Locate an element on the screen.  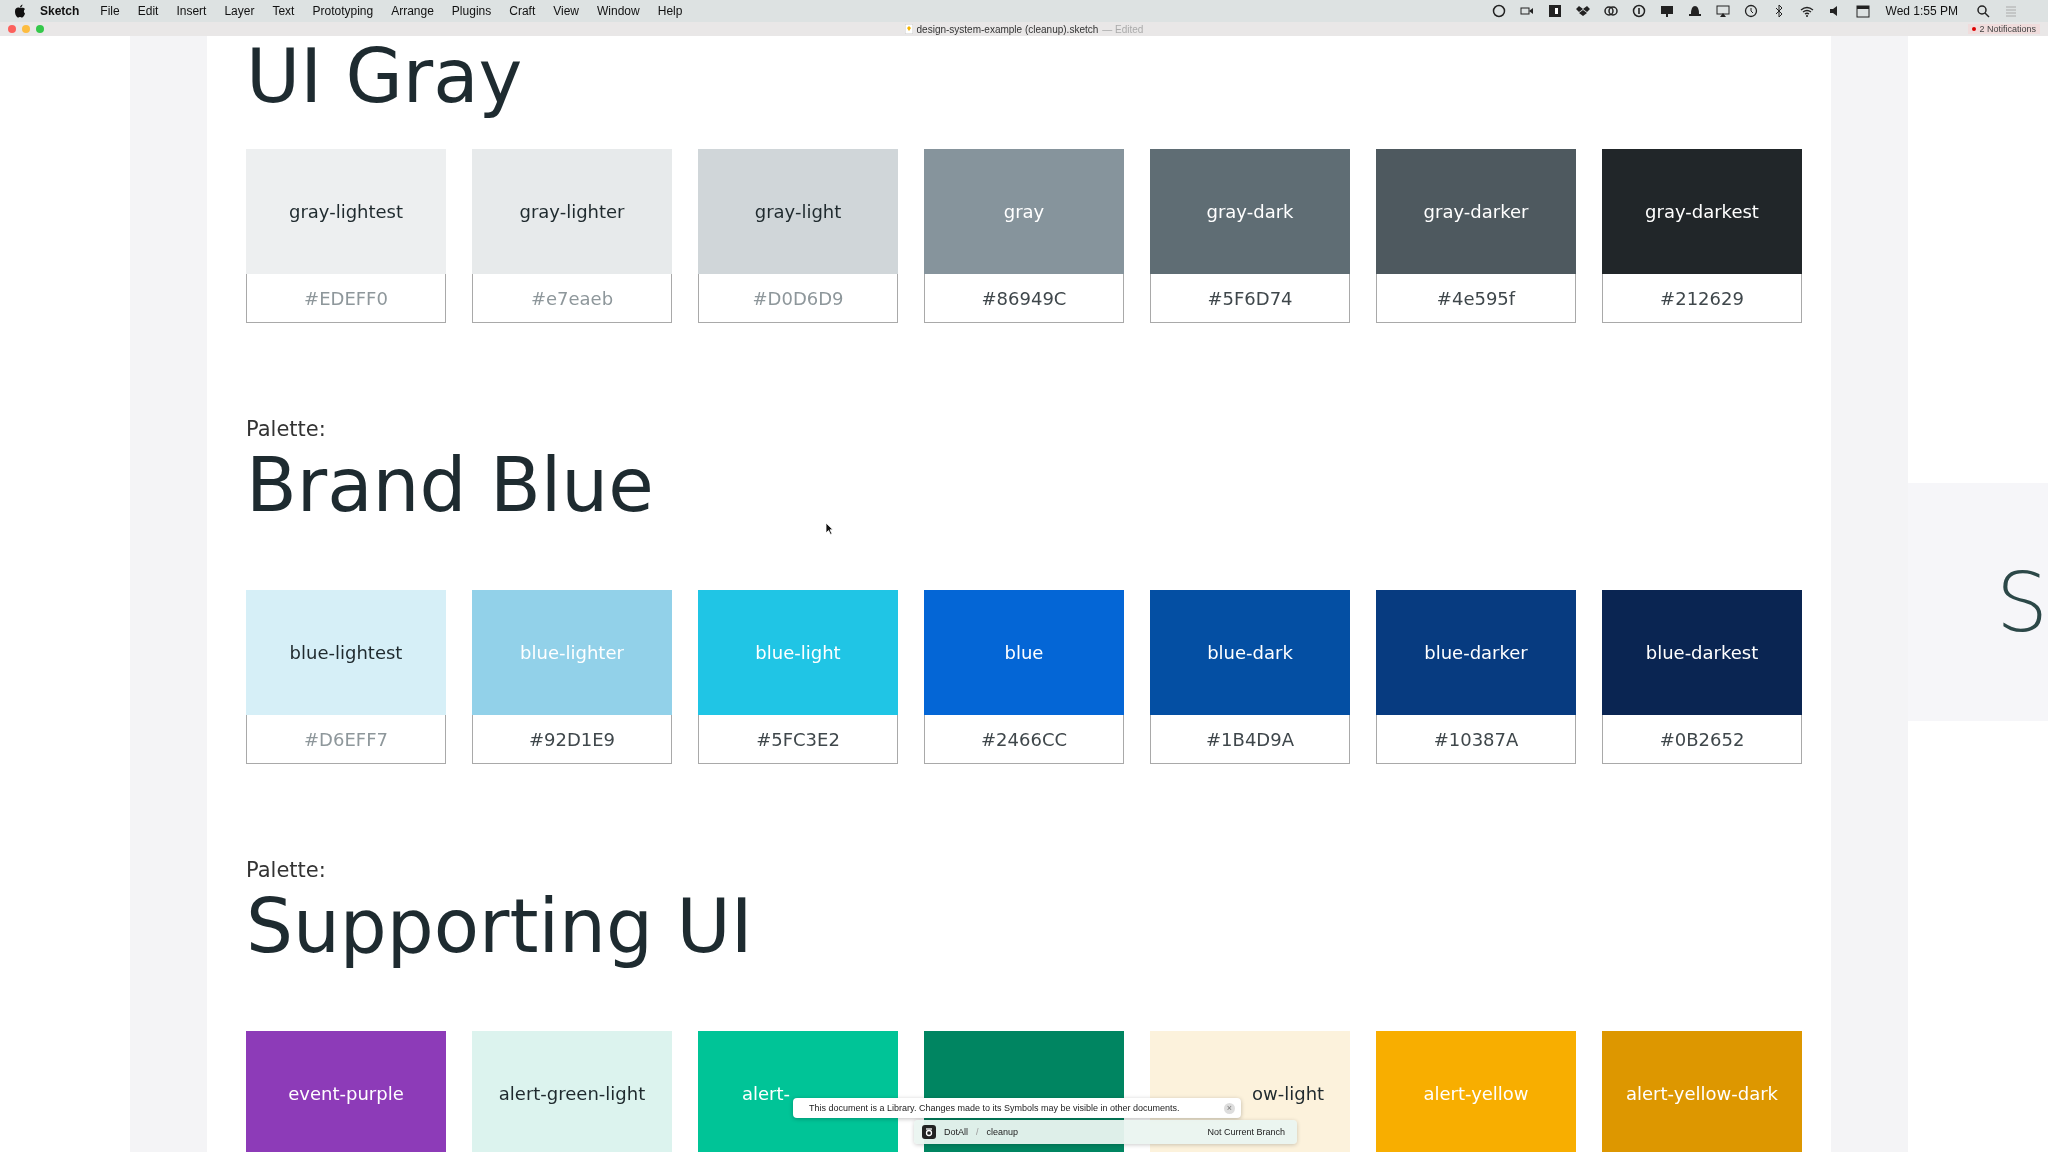
menu-item: Layer is located at coordinates (239, 11).